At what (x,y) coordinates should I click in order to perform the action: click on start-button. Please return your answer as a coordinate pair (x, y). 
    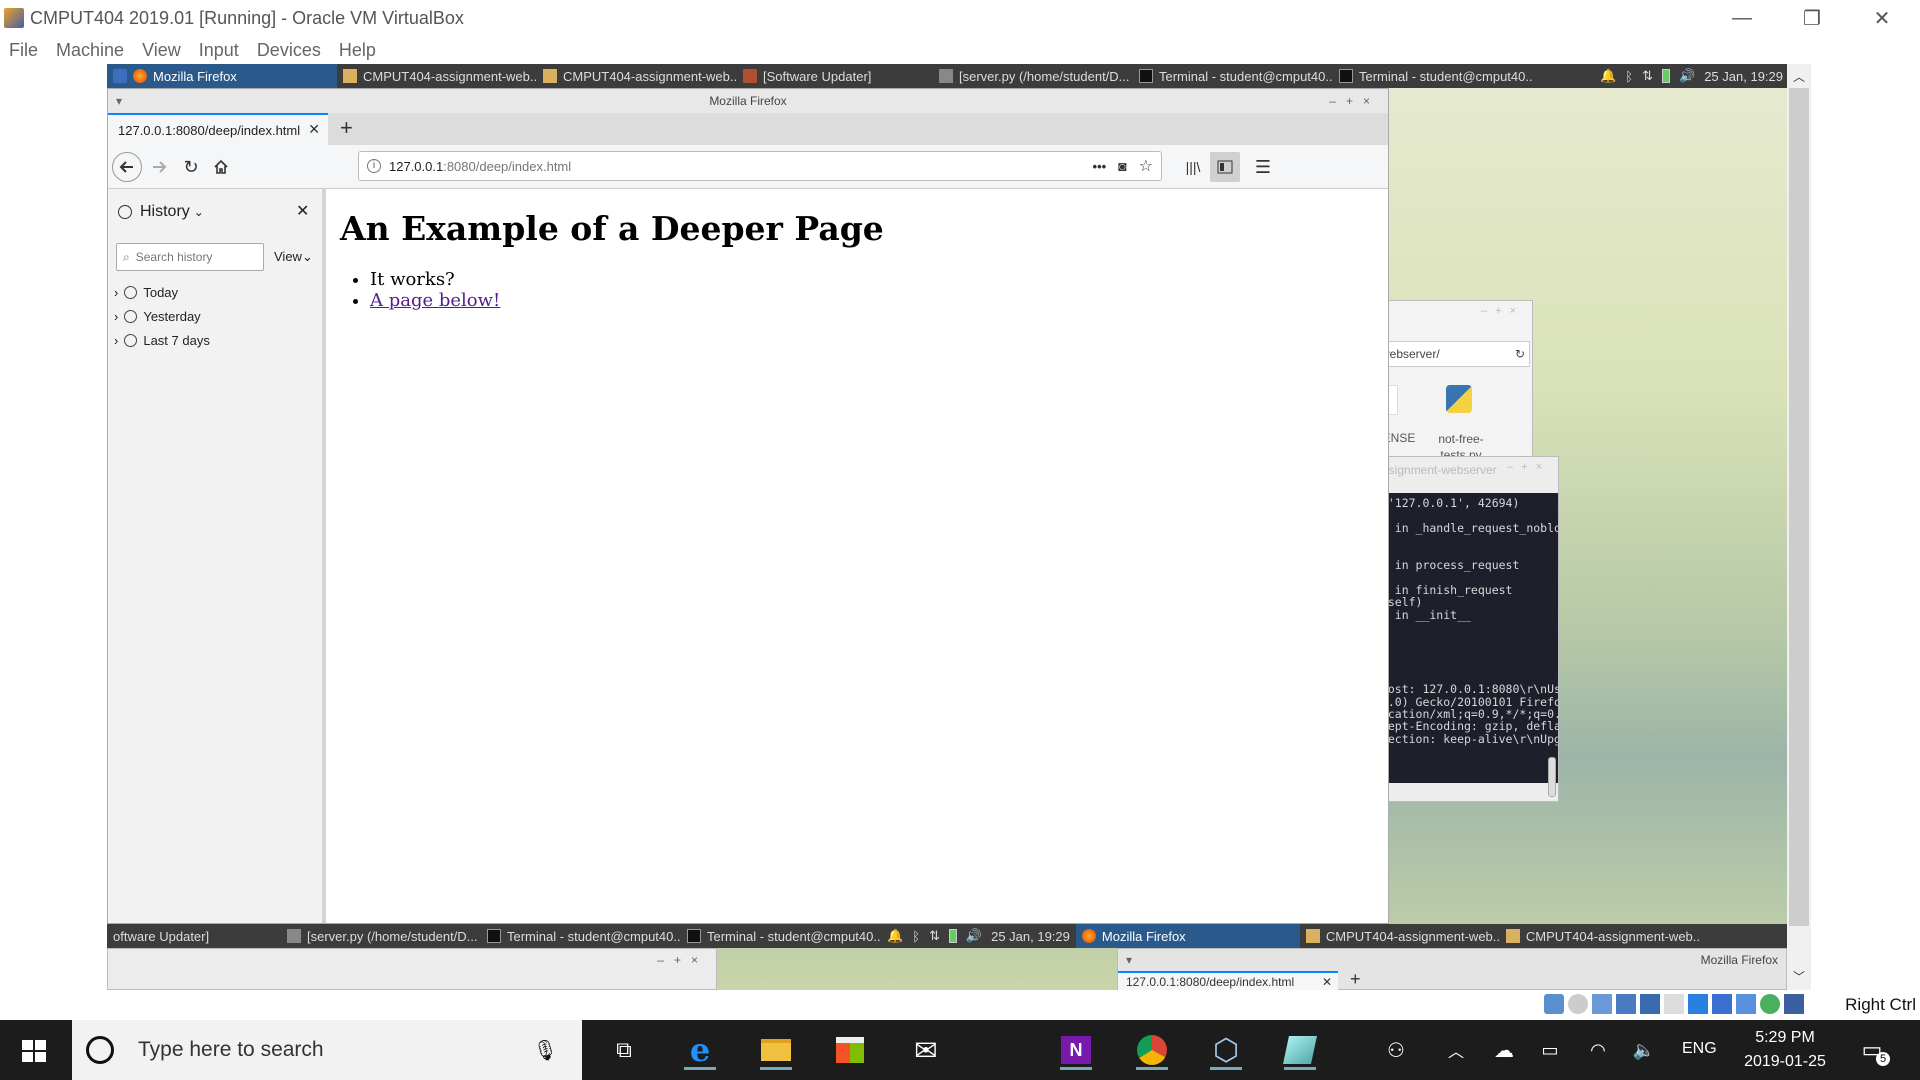
    Looking at the image, I should click on (34, 1051).